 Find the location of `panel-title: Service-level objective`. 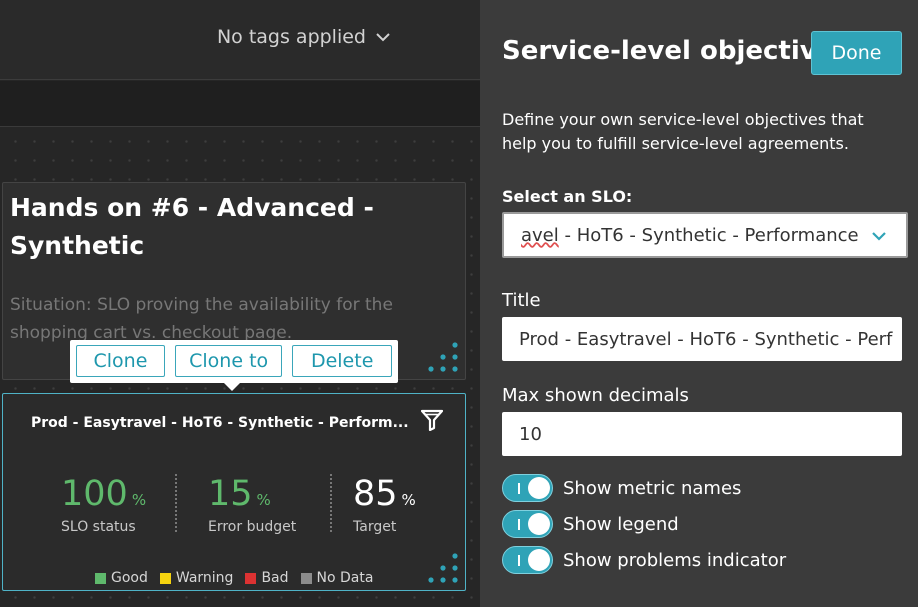

panel-title: Service-level objective is located at coordinates (668, 51).